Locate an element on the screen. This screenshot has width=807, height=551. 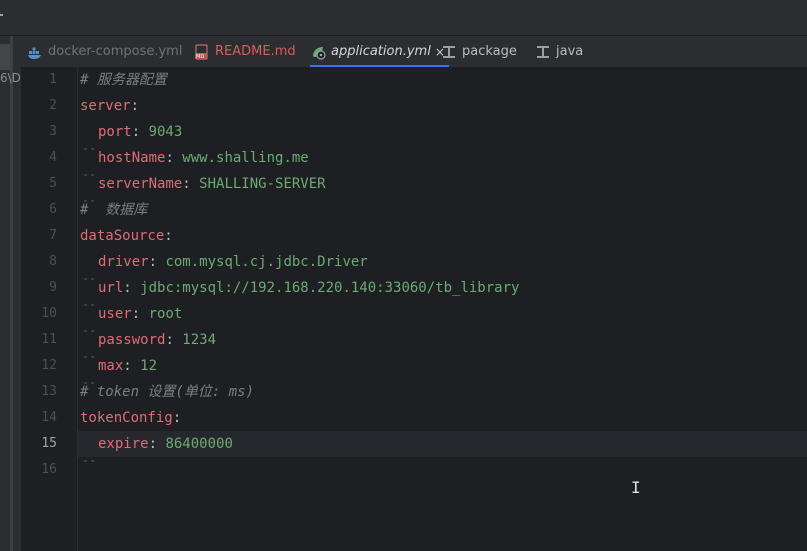
yaml-key: url is located at coordinates (111, 288).